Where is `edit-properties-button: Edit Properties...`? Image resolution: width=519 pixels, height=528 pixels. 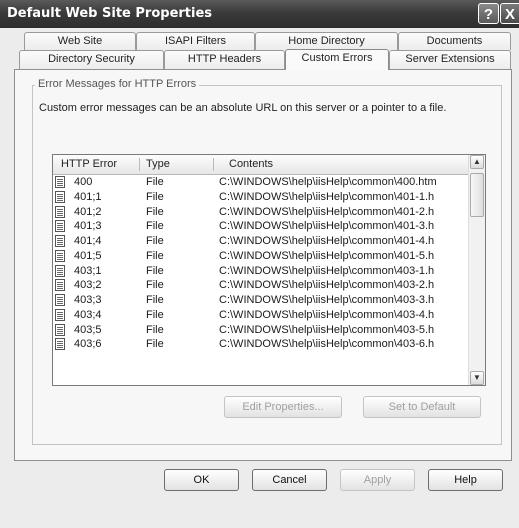
edit-properties-button: Edit Properties... is located at coordinates (283, 407).